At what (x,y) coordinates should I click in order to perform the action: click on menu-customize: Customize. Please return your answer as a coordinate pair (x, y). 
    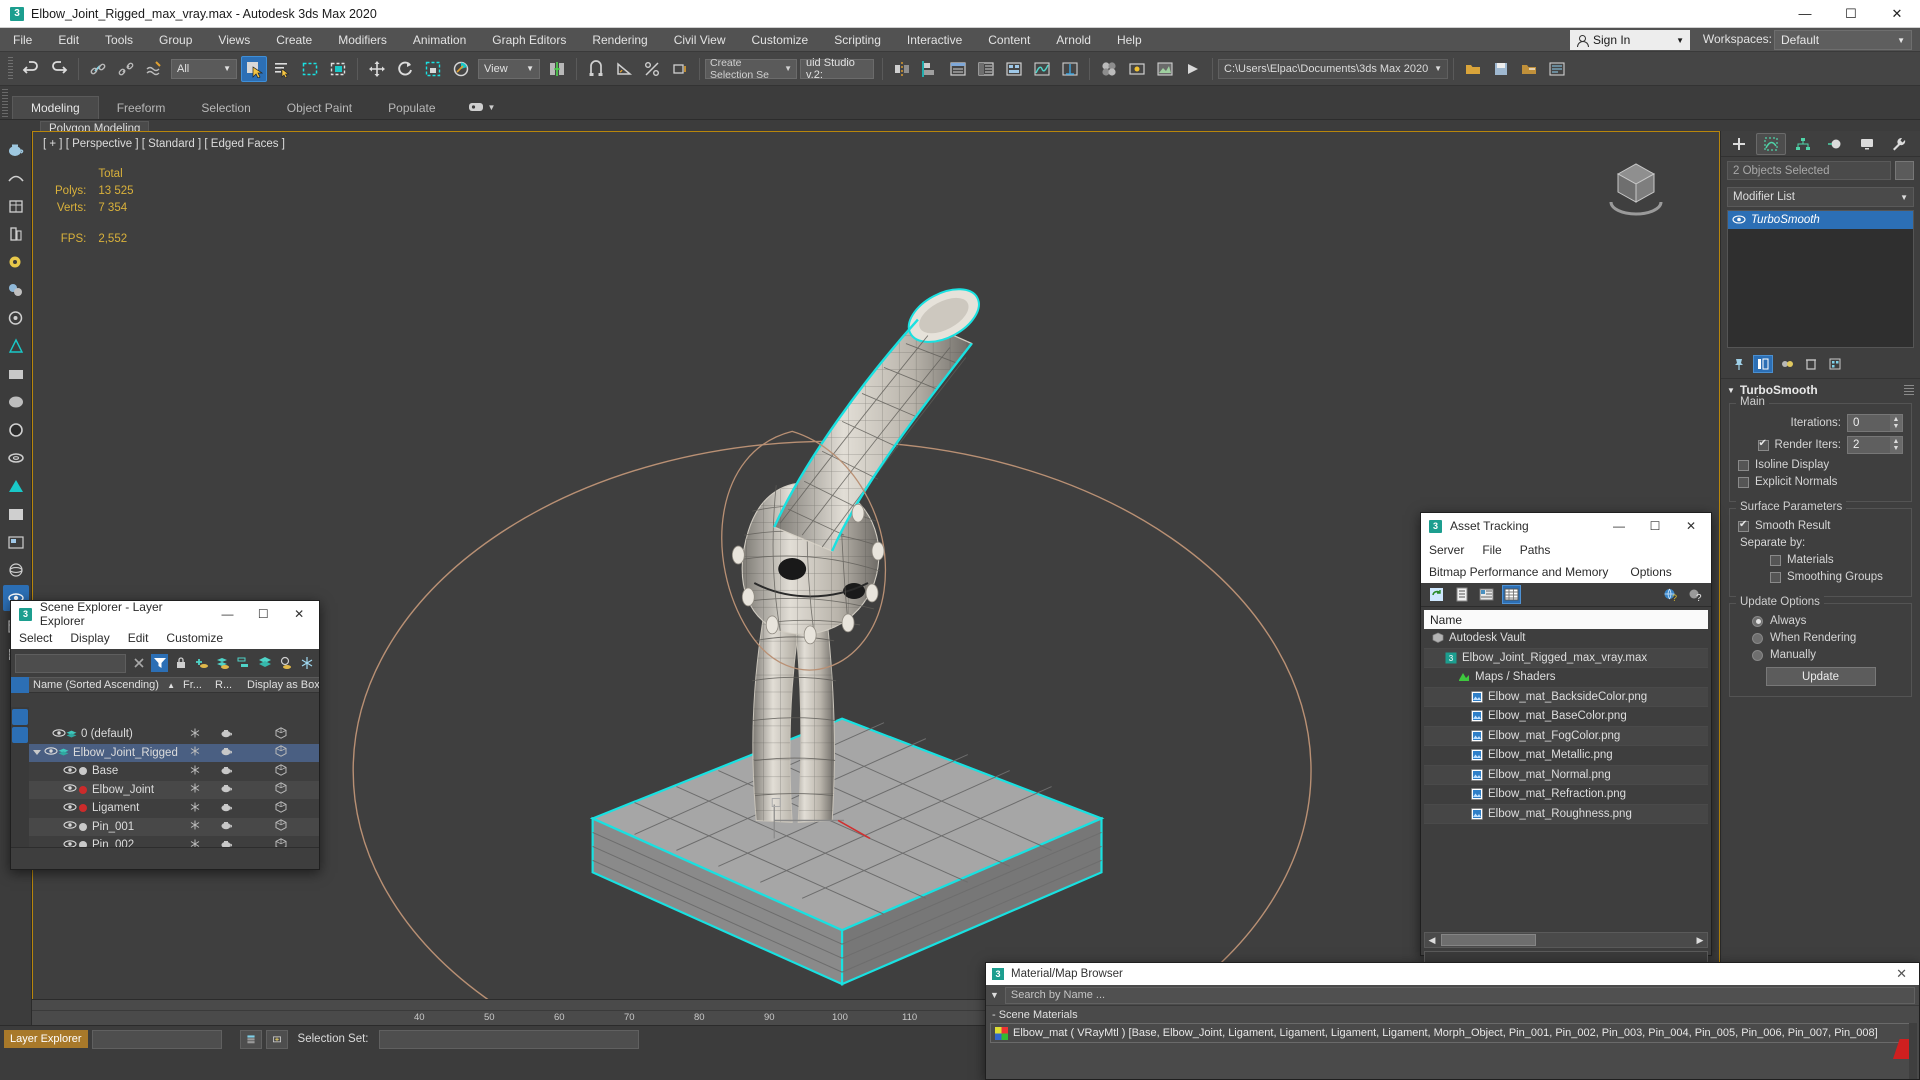
    Looking at the image, I should click on (780, 40).